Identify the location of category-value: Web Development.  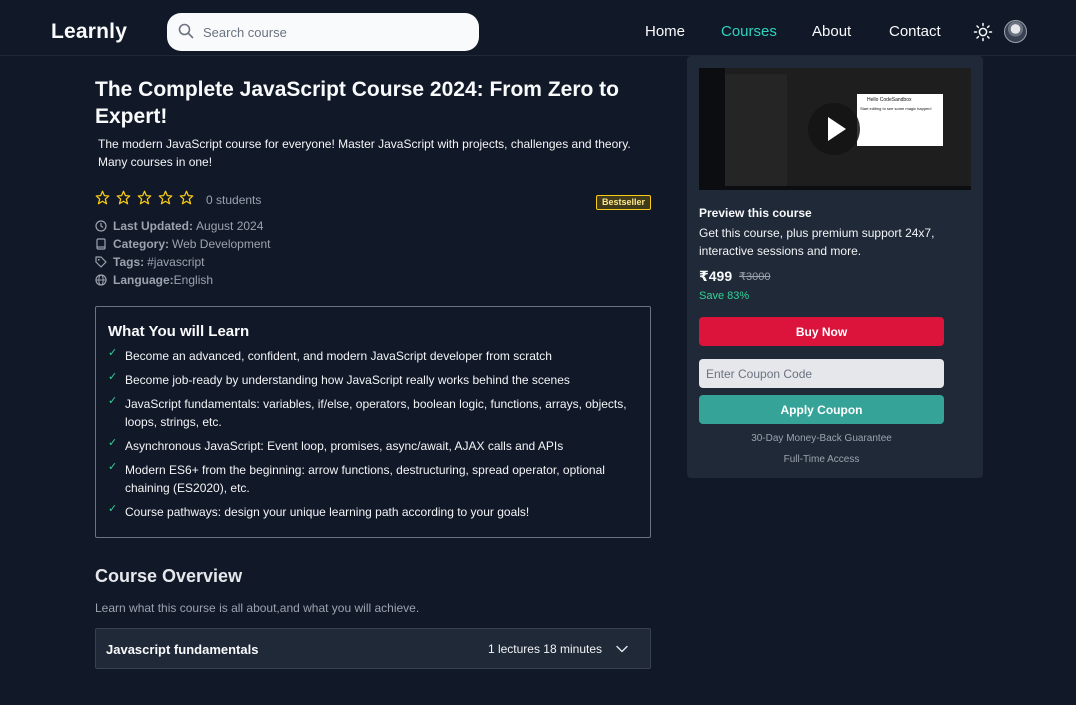
(221, 244).